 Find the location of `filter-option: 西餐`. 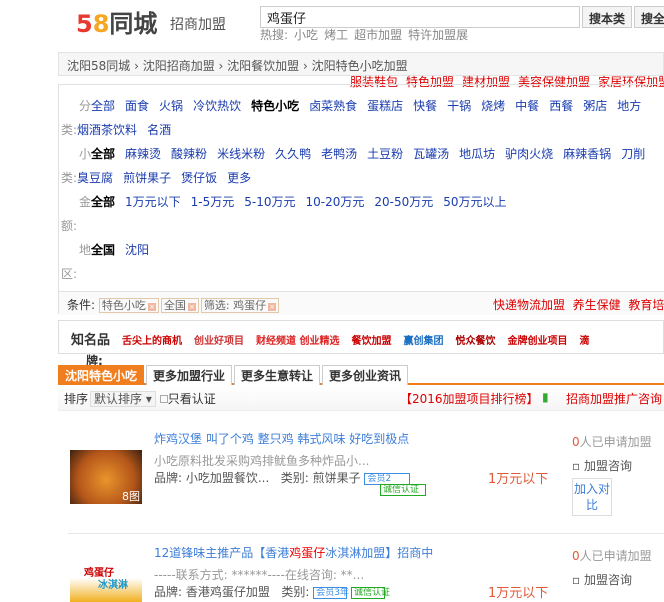

filter-option: 西餐 is located at coordinates (561, 106).